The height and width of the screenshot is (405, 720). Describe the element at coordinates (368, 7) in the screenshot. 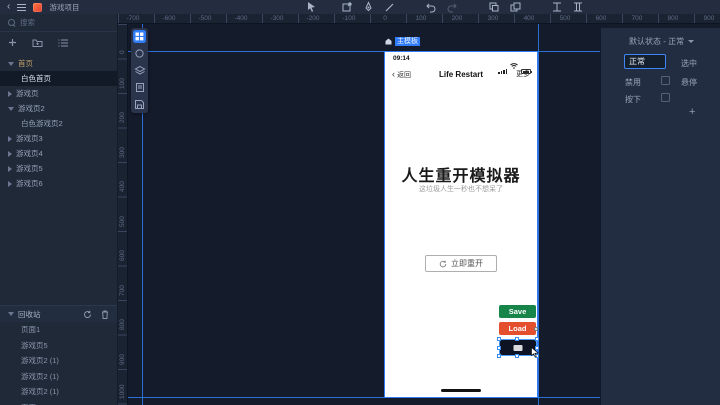

I see `pen-tool-icon` at that location.